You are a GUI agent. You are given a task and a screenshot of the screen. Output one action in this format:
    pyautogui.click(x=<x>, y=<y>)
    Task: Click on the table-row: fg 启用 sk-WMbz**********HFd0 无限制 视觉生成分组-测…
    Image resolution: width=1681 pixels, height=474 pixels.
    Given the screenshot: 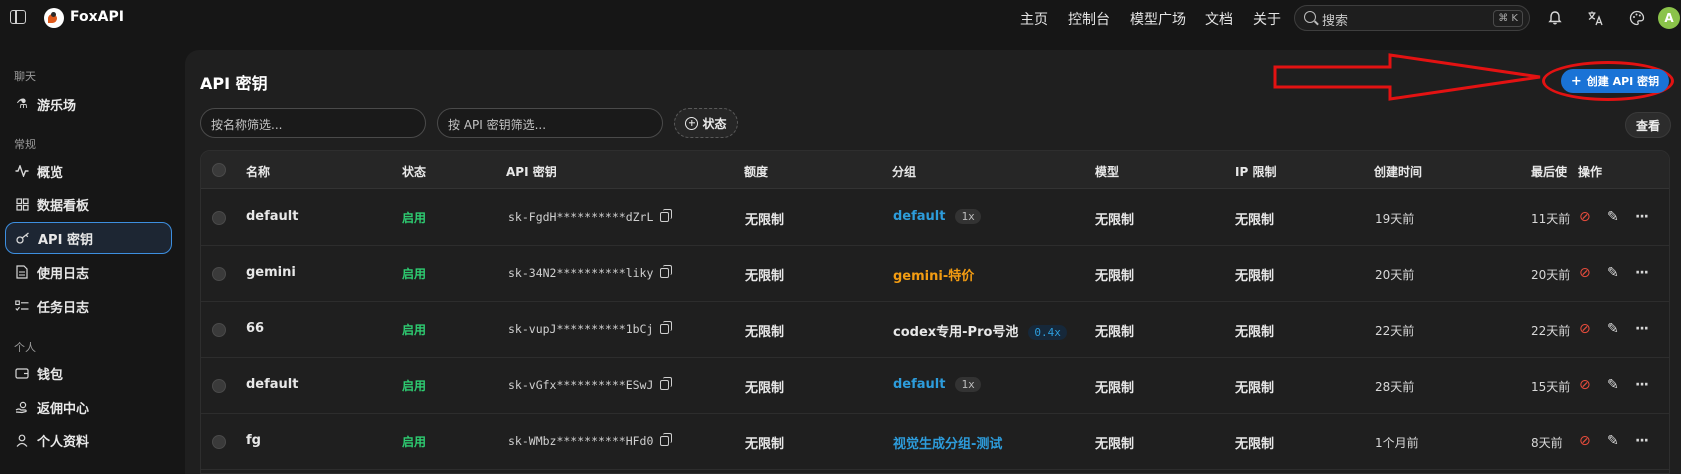 What is the action you would take?
    pyautogui.click(x=935, y=442)
    